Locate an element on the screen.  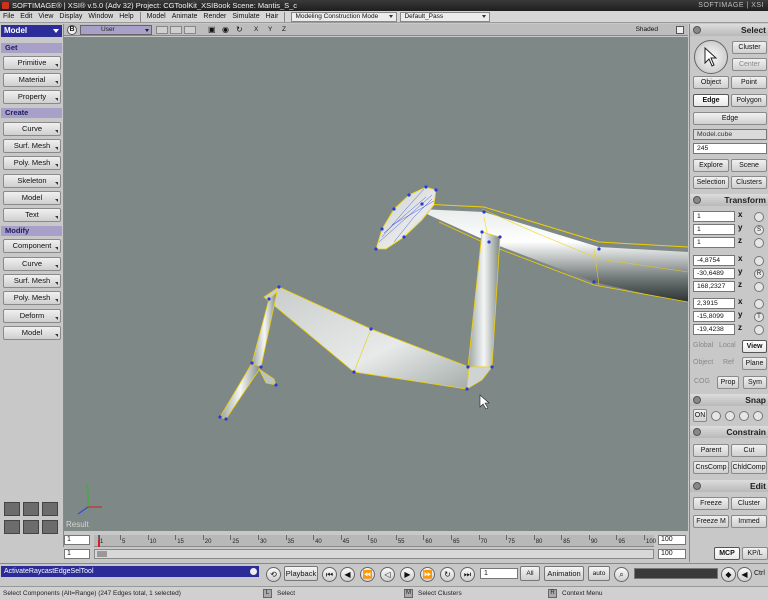
constrain-panel-header: Constrain is located at coordinates (729, 432).